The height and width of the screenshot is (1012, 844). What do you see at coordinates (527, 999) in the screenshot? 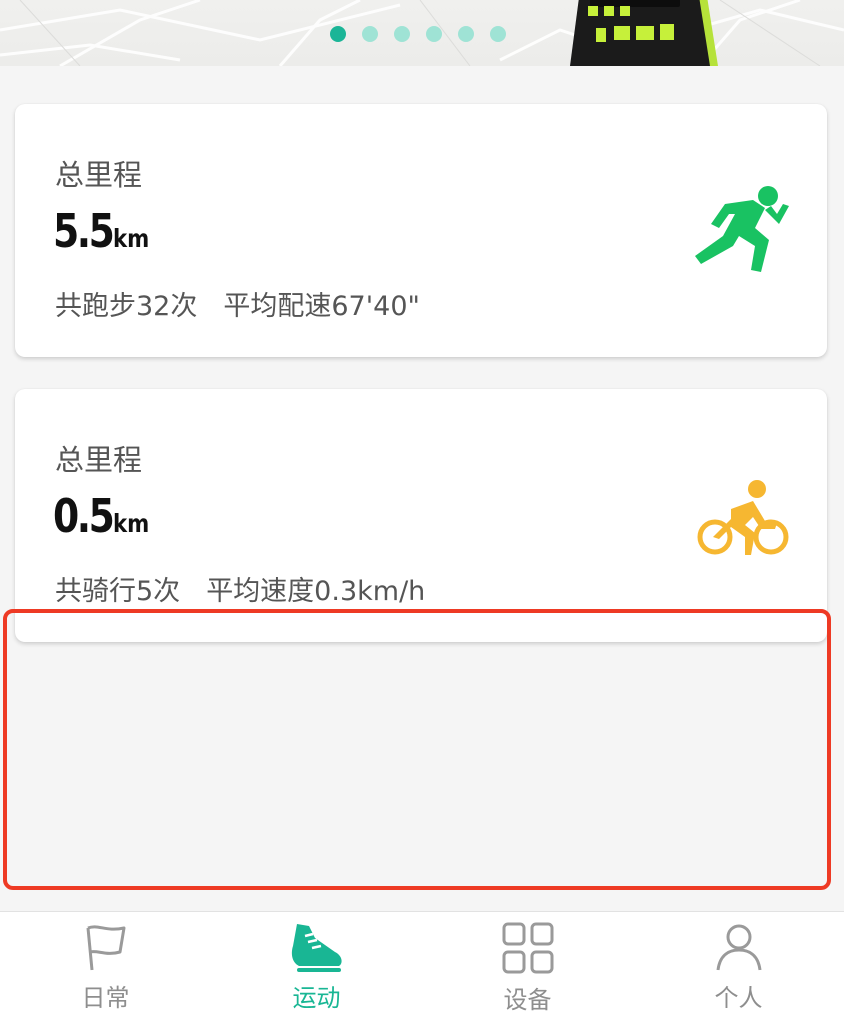
I see `tab-label: 设备` at bounding box center [527, 999].